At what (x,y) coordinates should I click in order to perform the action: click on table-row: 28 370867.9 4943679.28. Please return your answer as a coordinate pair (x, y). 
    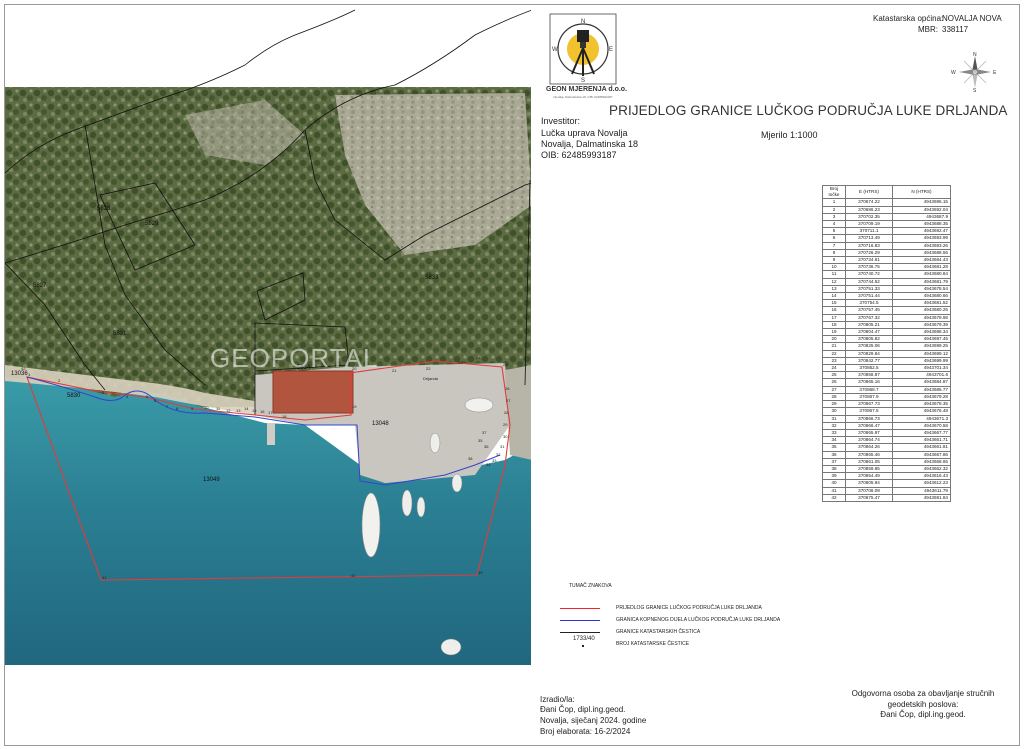
    Looking at the image, I should click on (886, 397).